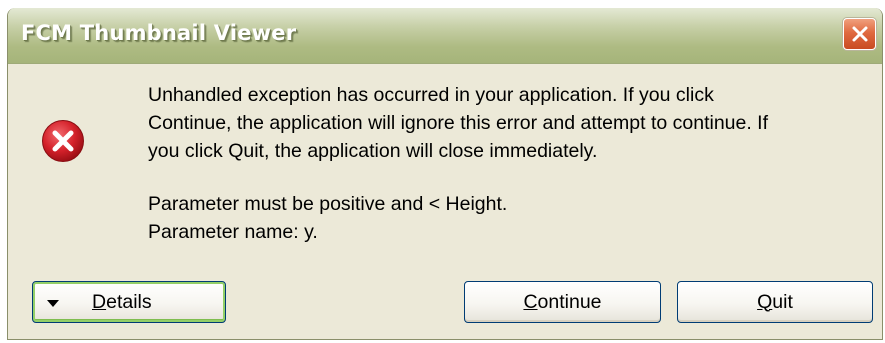  I want to click on close-icon, so click(859, 34).